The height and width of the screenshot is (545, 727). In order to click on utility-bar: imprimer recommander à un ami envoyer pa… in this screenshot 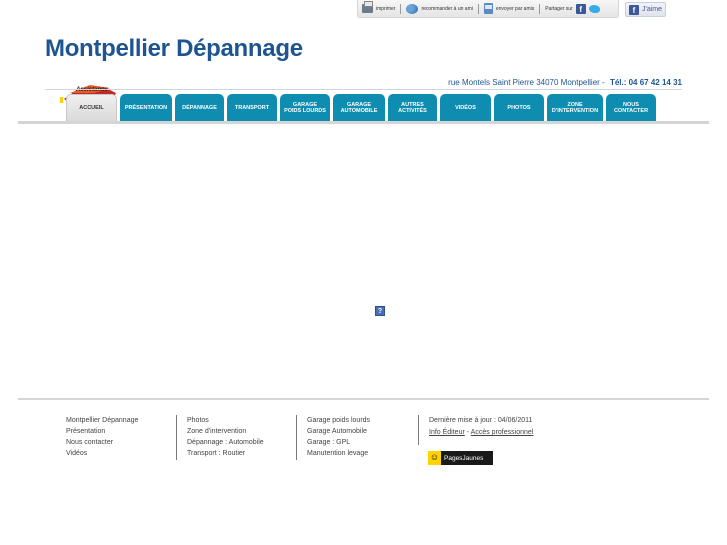, I will do `click(488, 9)`.